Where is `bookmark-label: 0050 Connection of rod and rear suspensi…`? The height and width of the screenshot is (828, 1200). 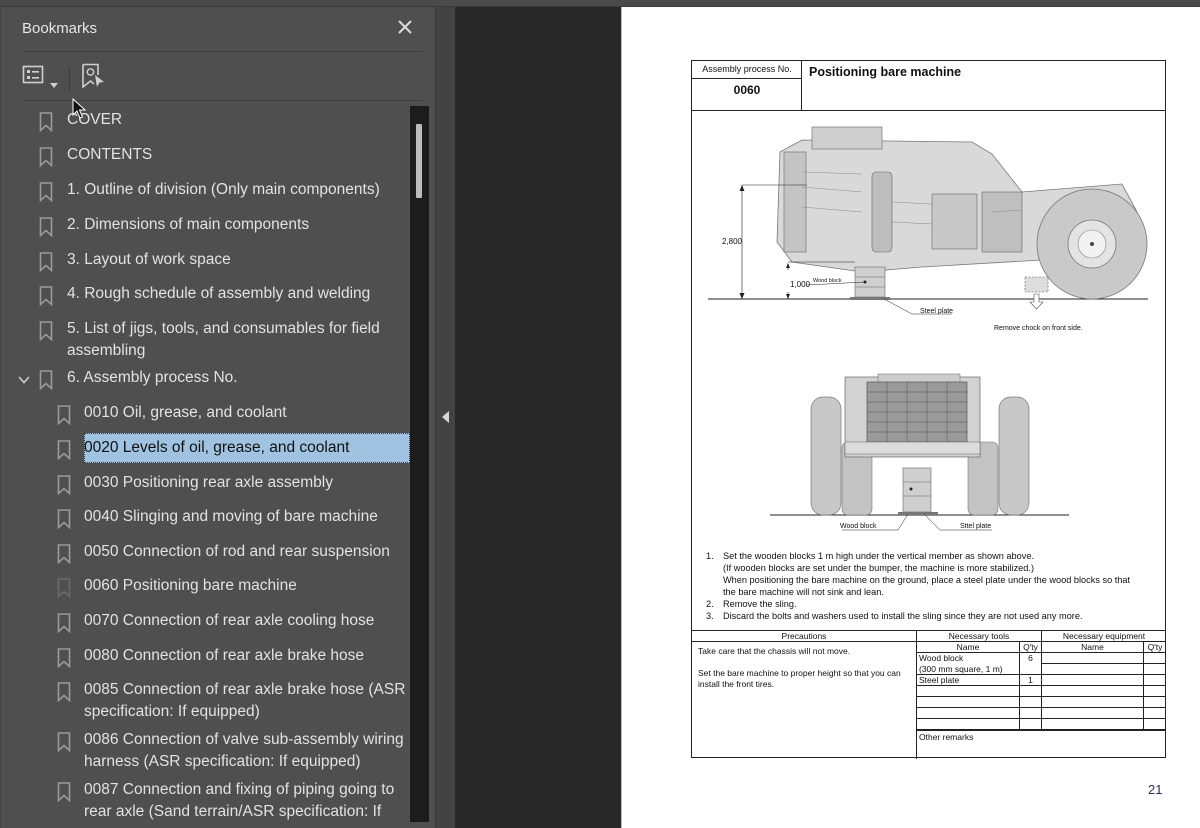 bookmark-label: 0050 Connection of rod and rear suspensi… is located at coordinates (237, 551).